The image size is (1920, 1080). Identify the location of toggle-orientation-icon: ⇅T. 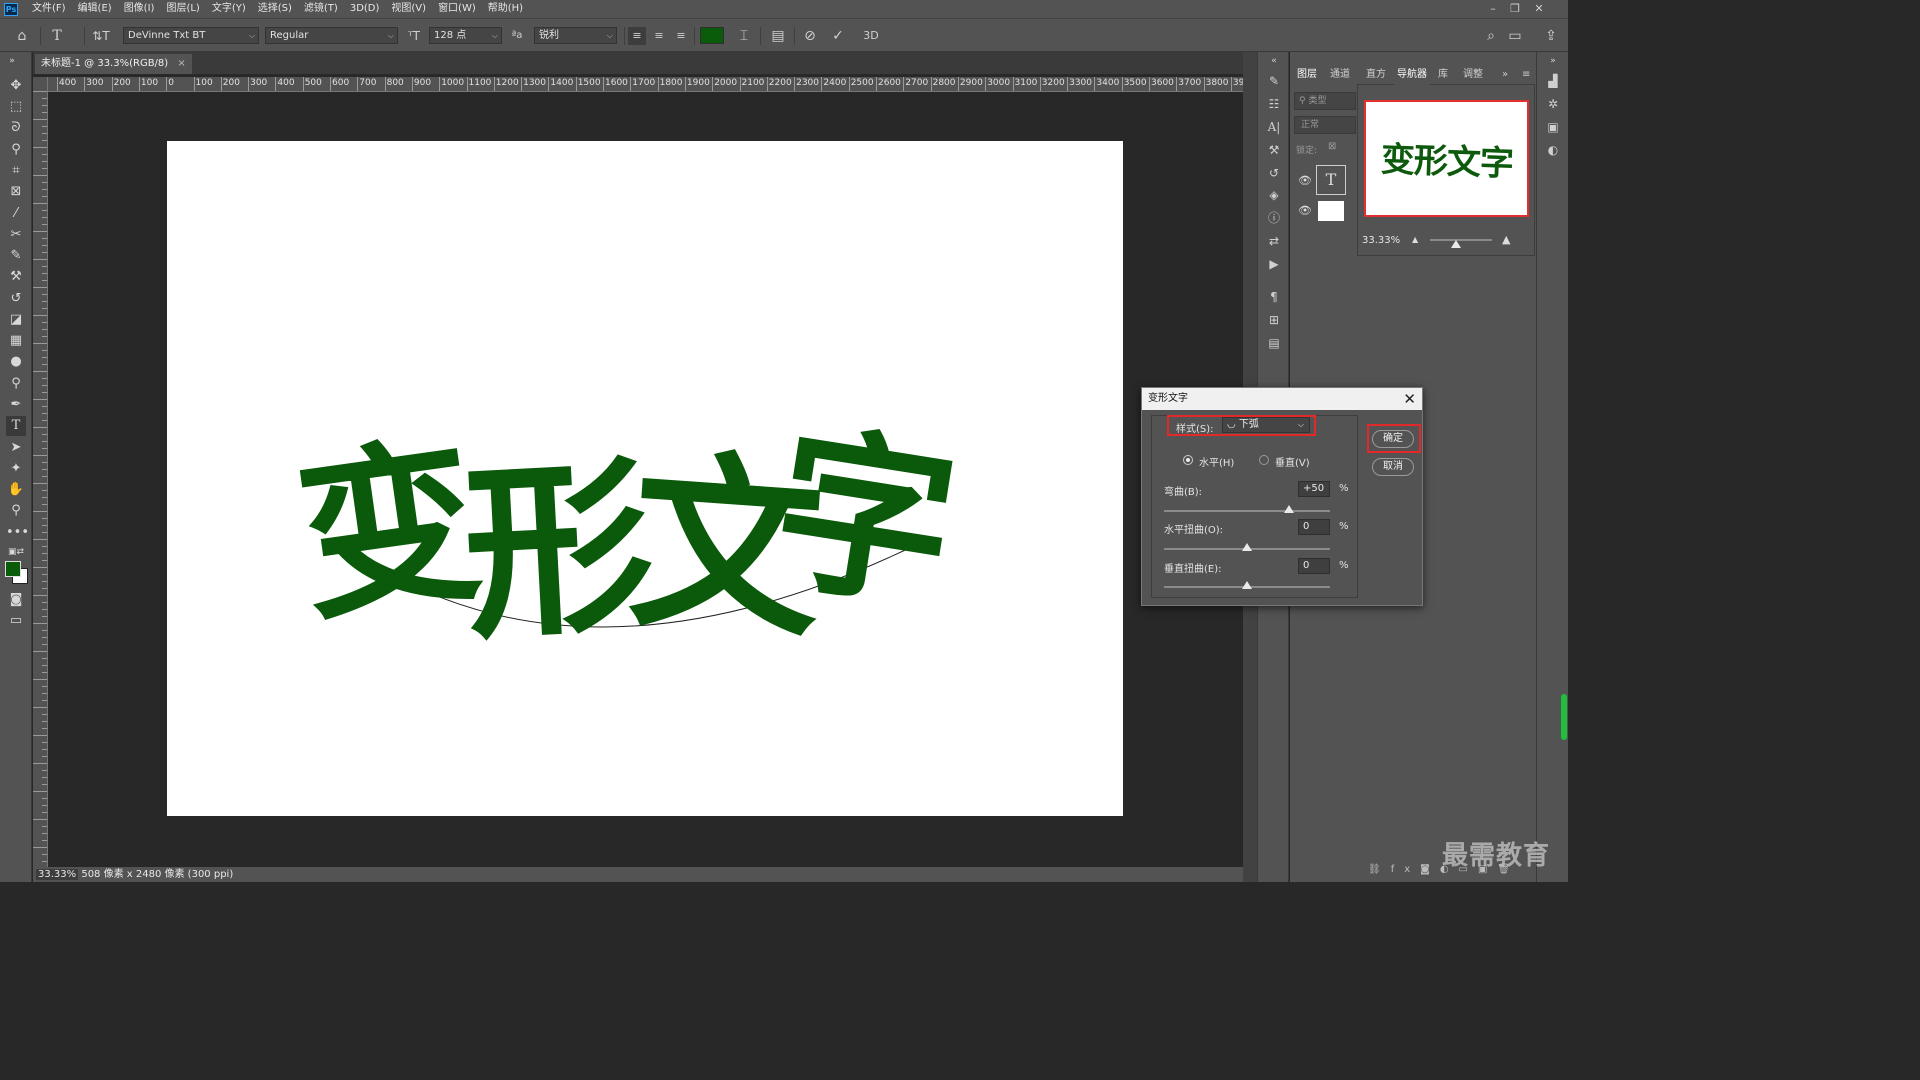
(101, 36).